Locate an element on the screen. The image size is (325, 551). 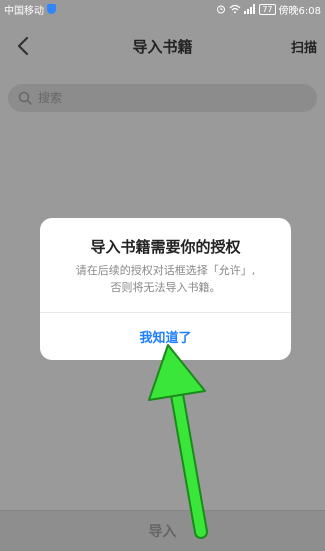
dialog-title: 导入书籍需要你的授权 is located at coordinates (165, 247).